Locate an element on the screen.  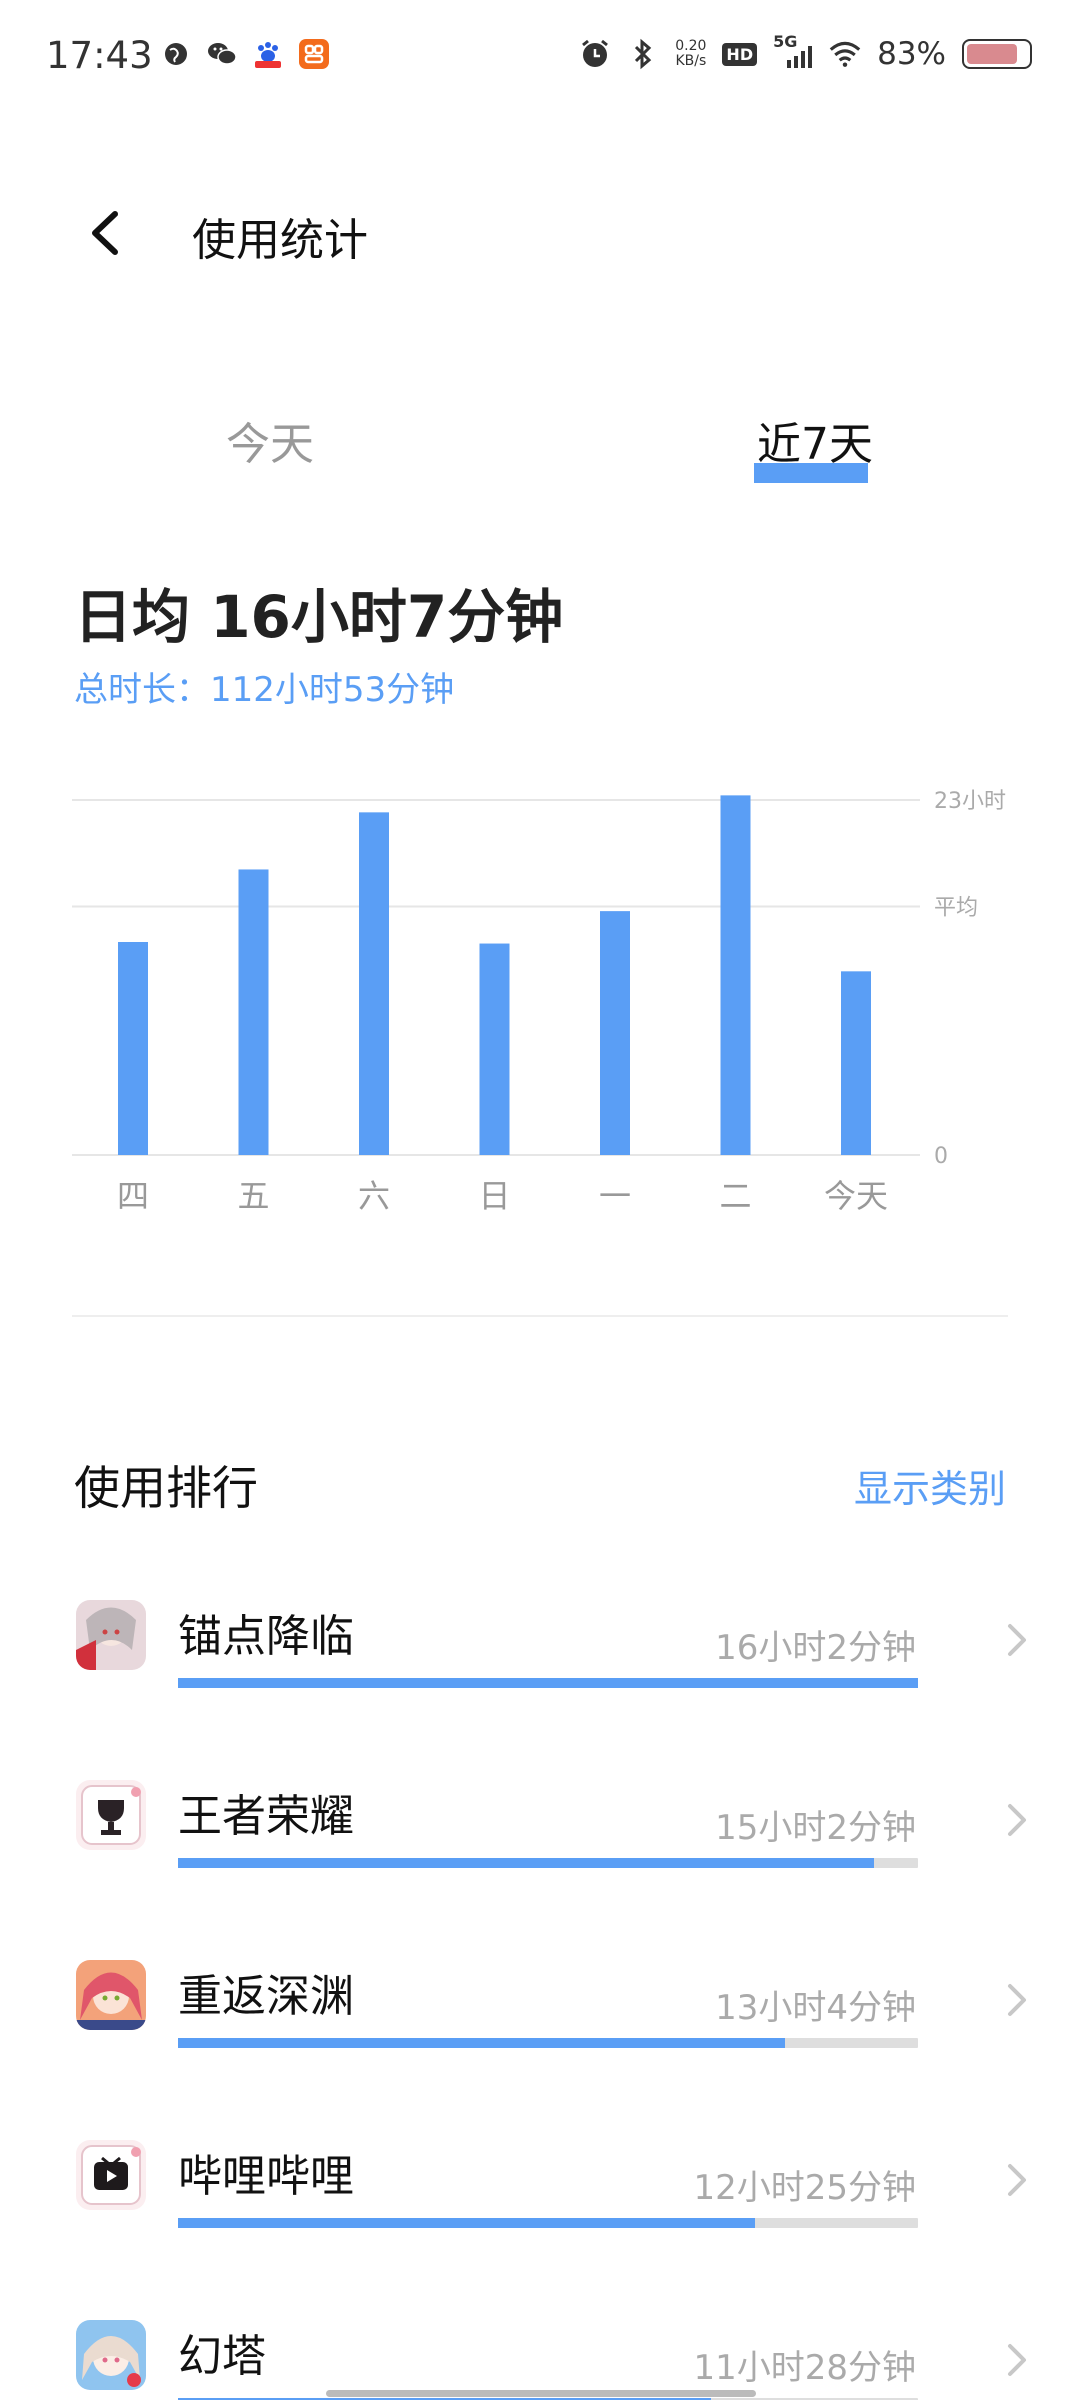
app-row-huanta: 幻塔 11小时28分钟 is located at coordinates (540, 2355).